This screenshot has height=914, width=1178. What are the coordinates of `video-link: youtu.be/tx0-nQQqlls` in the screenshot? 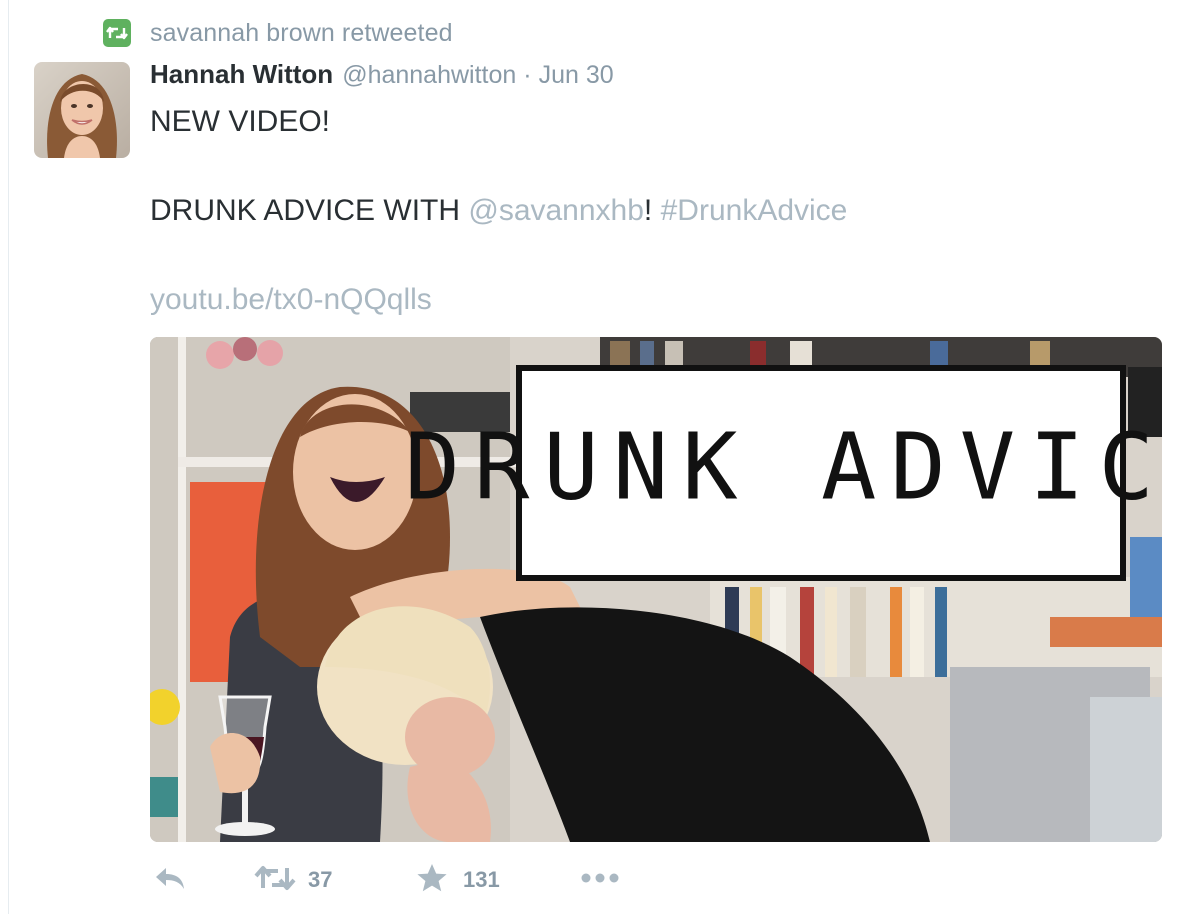 It's located at (655, 300).